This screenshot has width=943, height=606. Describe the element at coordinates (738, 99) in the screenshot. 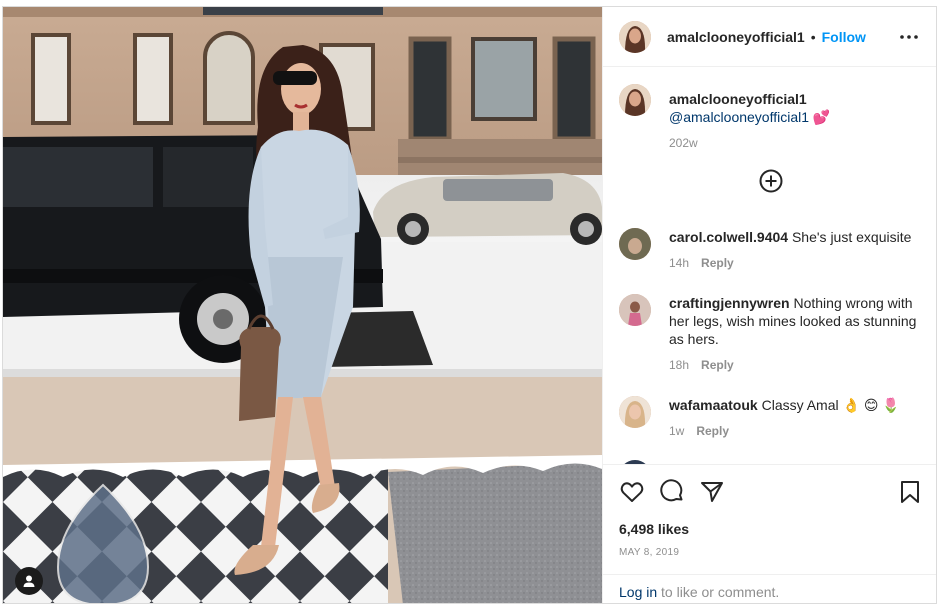

I see `caption-username: amalclooneyofficial1` at that location.